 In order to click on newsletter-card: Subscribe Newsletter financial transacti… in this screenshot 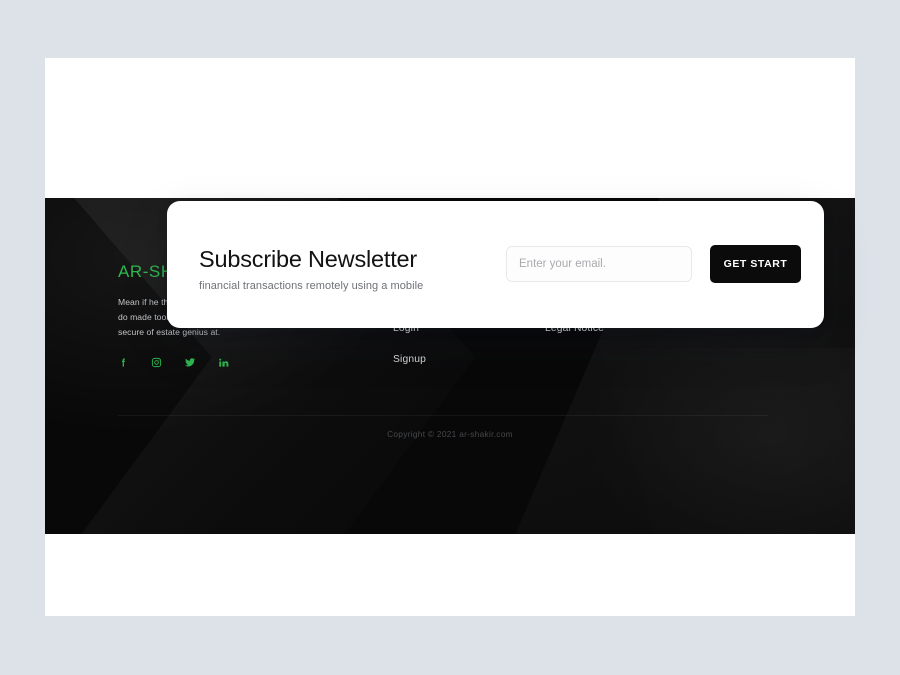, I will do `click(495, 264)`.